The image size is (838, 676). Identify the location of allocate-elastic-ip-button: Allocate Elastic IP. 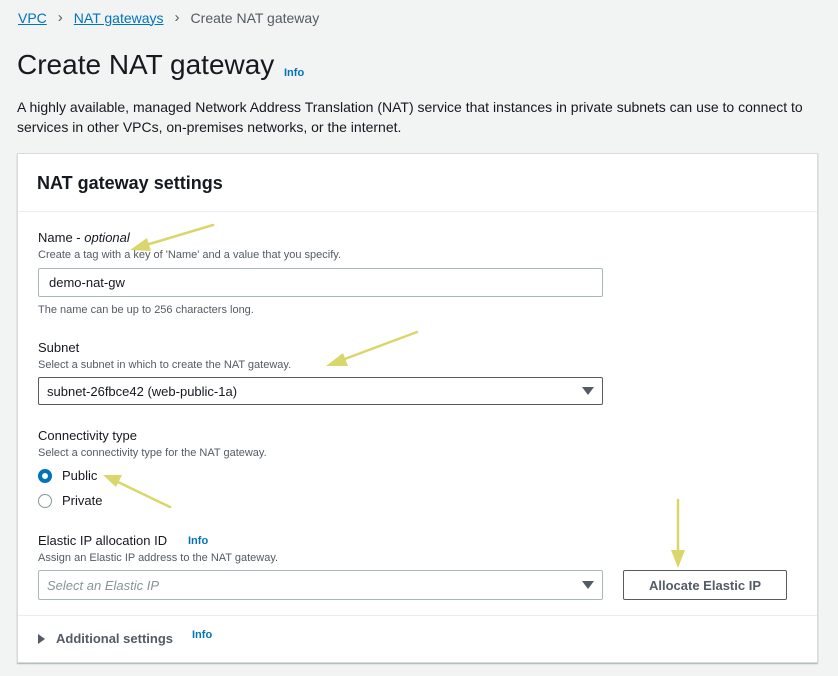
(705, 585).